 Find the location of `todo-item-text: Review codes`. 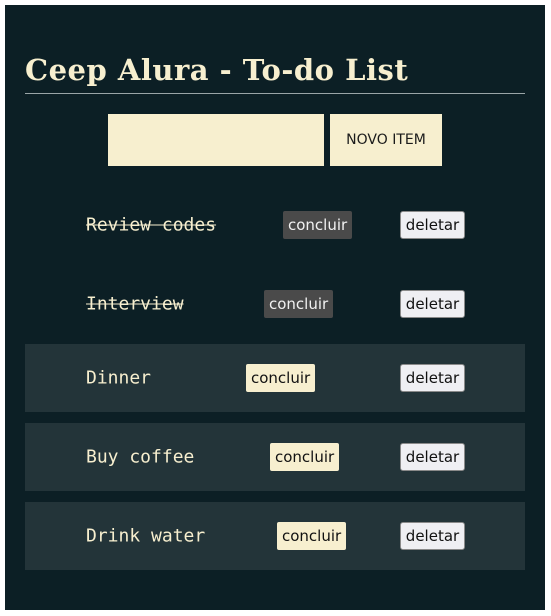

todo-item-text: Review codes is located at coordinates (151, 225).